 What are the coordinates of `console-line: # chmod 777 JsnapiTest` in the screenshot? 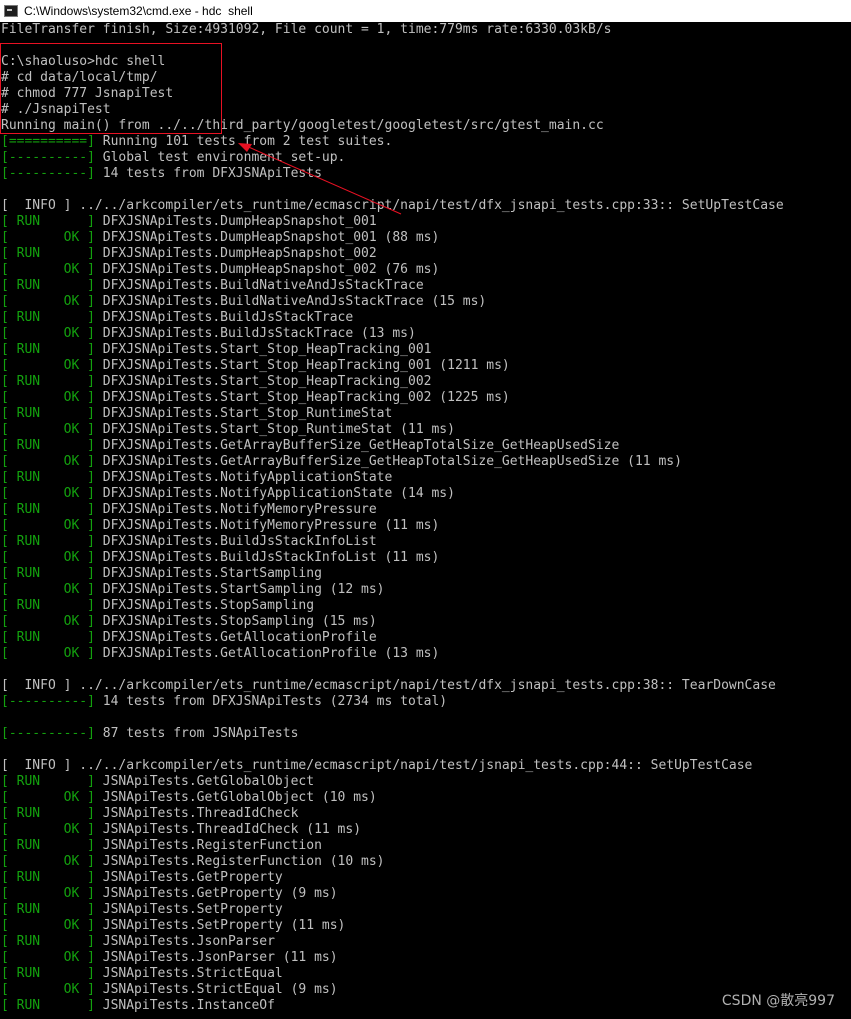 It's located at (425, 94).